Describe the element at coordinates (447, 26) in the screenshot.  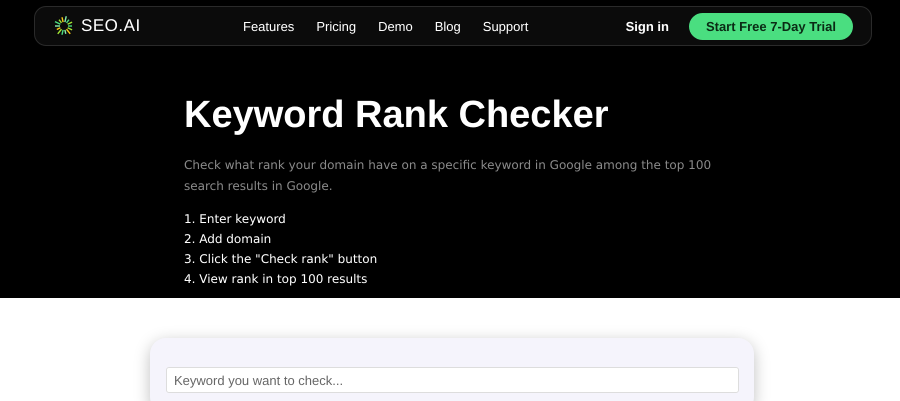
I see `nav-link: Blog` at that location.